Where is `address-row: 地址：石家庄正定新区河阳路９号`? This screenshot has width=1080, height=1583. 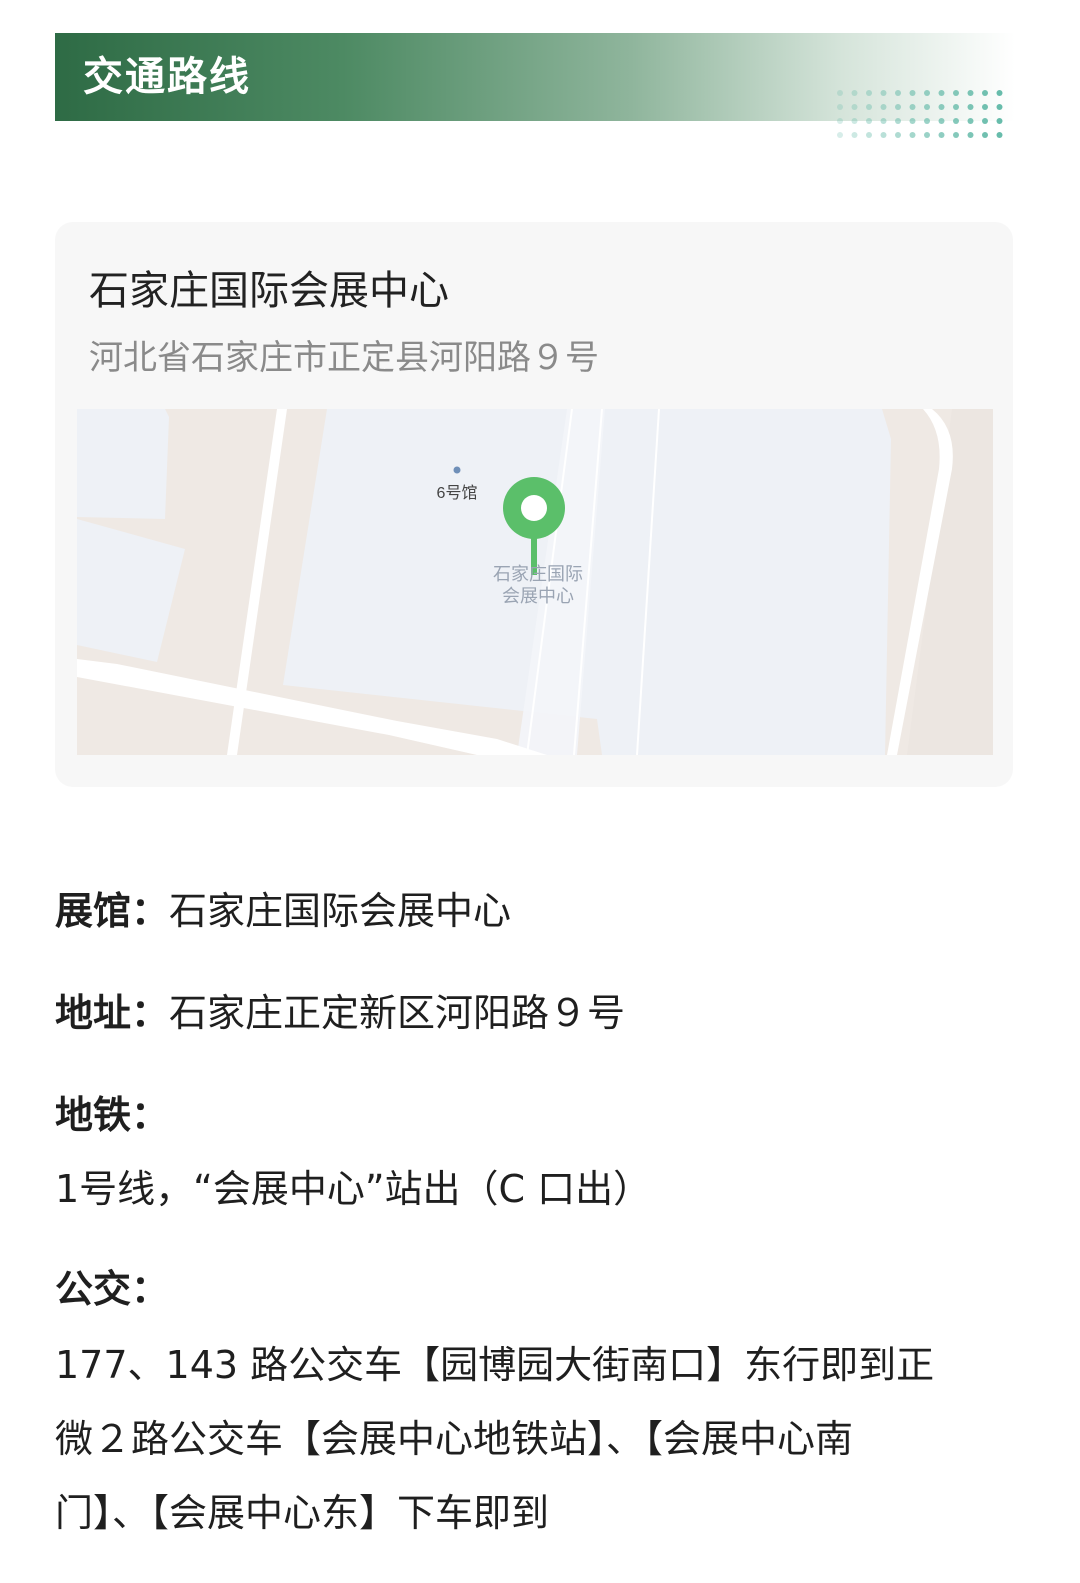
address-row: 地址：石家庄正定新区河阳路９号 is located at coordinates (340, 1009).